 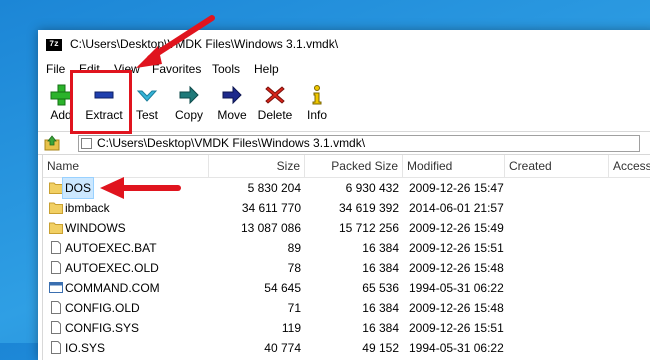 What do you see at coordinates (372, 188) in the screenshot?
I see `file-packed-size: 6 930 432` at bounding box center [372, 188].